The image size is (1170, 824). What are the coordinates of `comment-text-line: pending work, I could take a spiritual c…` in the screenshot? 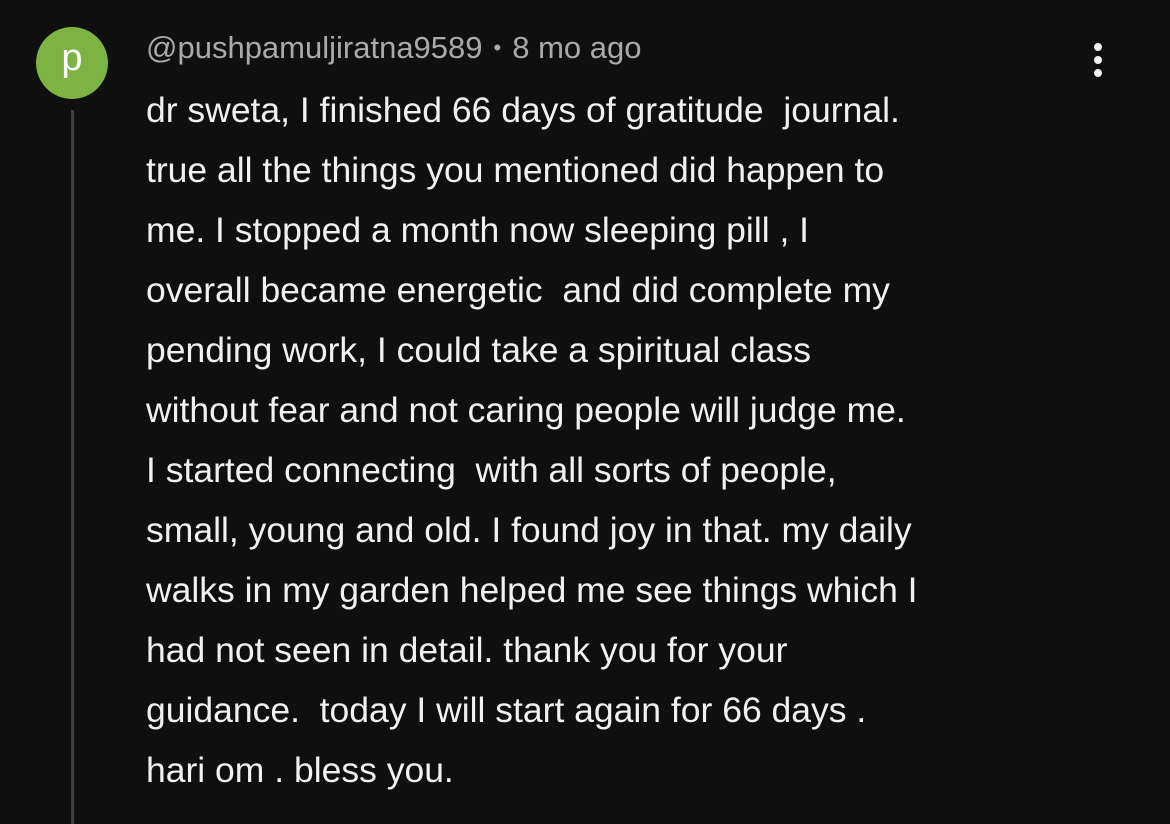 It's located at (478, 350).